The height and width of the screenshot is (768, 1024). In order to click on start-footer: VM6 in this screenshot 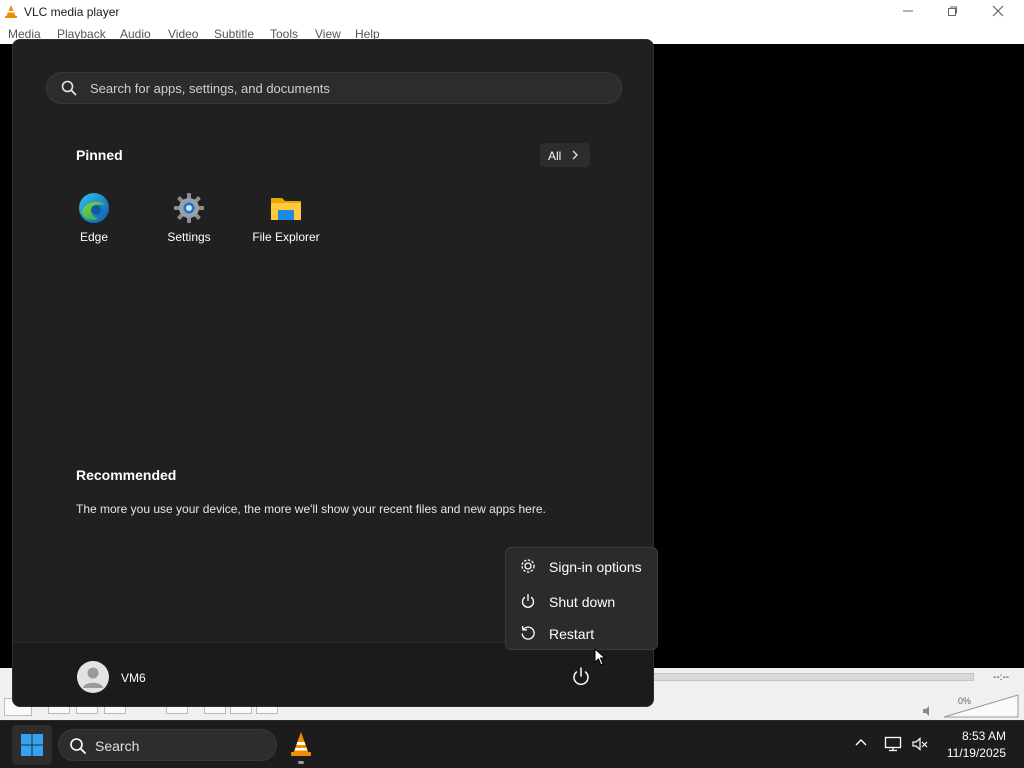, I will do `click(333, 674)`.